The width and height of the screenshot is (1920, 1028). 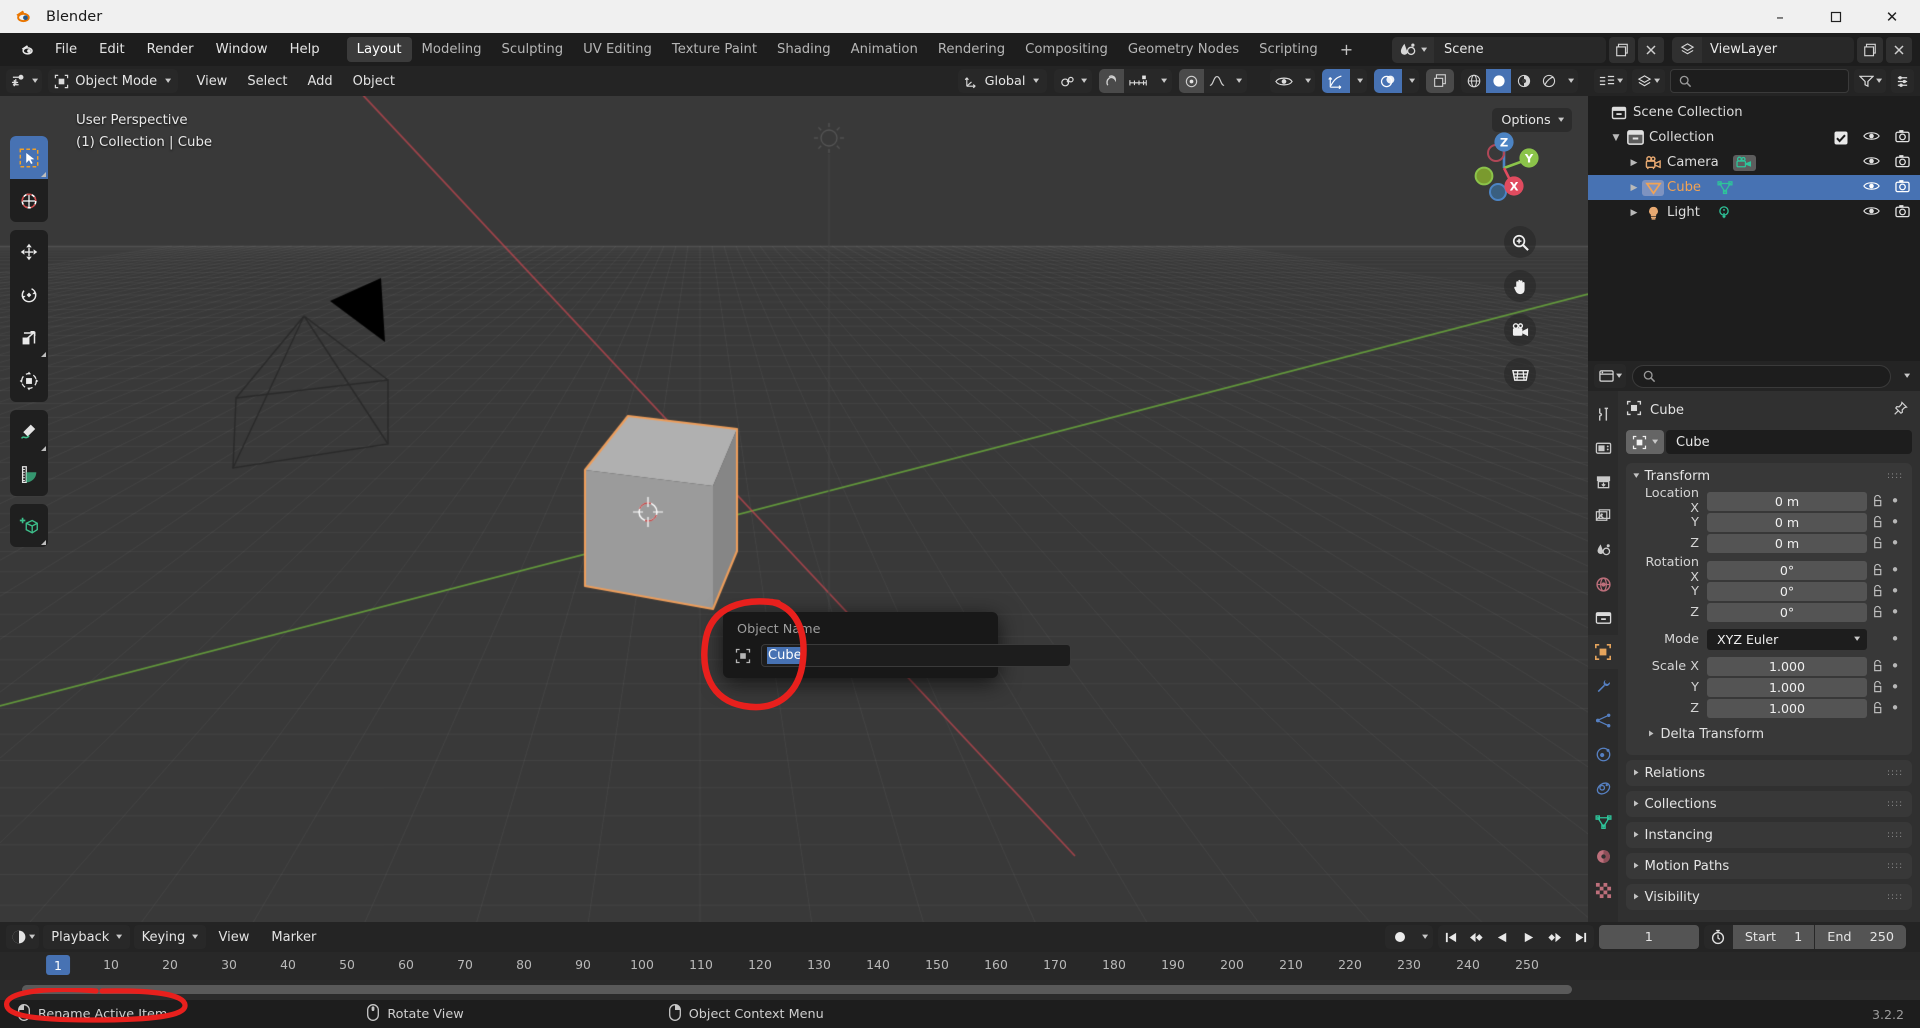 I want to click on eye-icon, so click(x=1871, y=138).